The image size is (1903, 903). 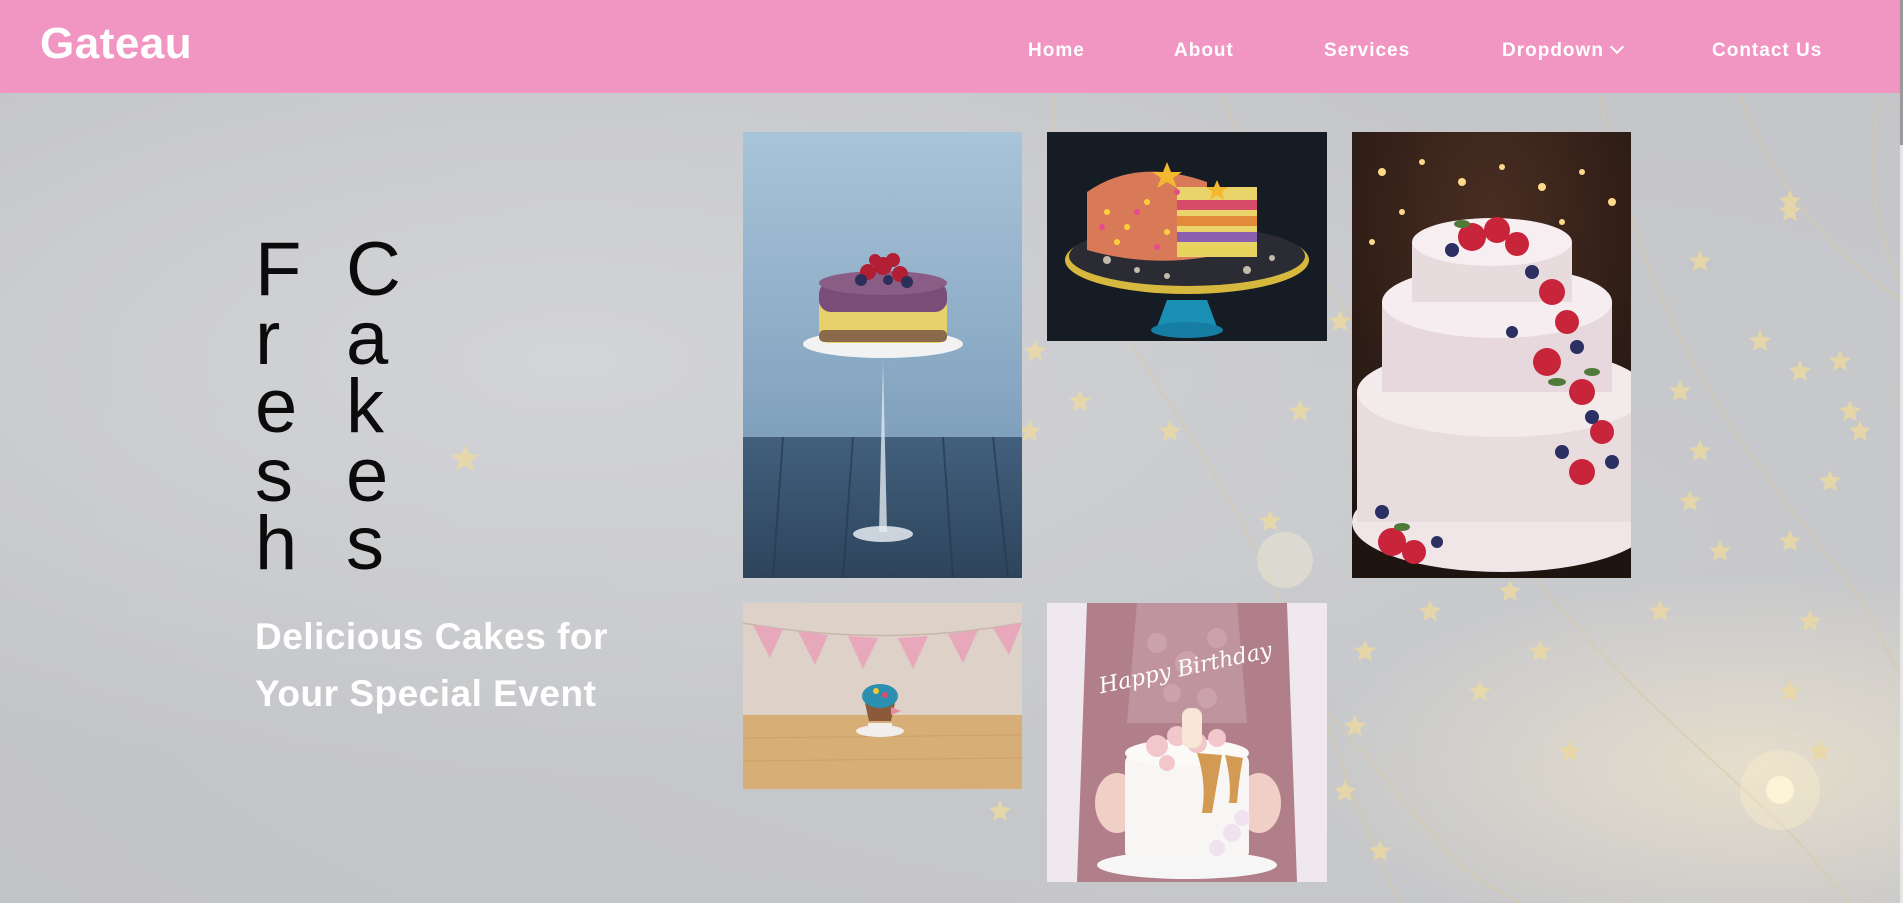 I want to click on nav-home: Home, so click(x=1056, y=51).